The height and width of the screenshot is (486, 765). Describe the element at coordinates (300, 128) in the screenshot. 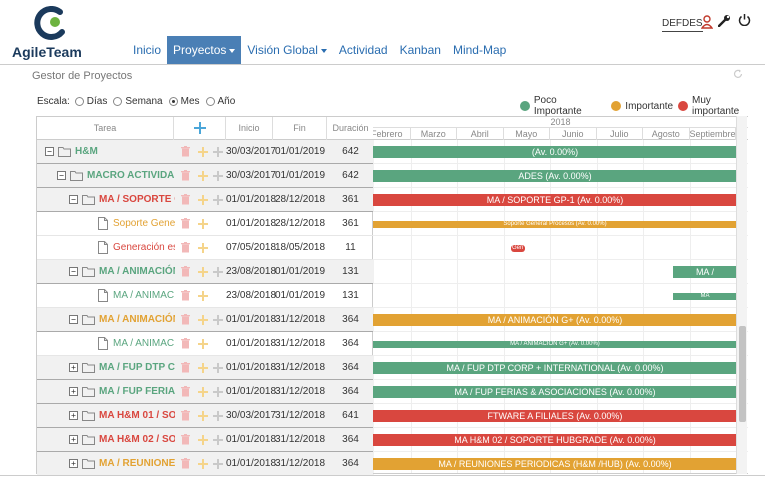

I see `header-end: Fin` at that location.